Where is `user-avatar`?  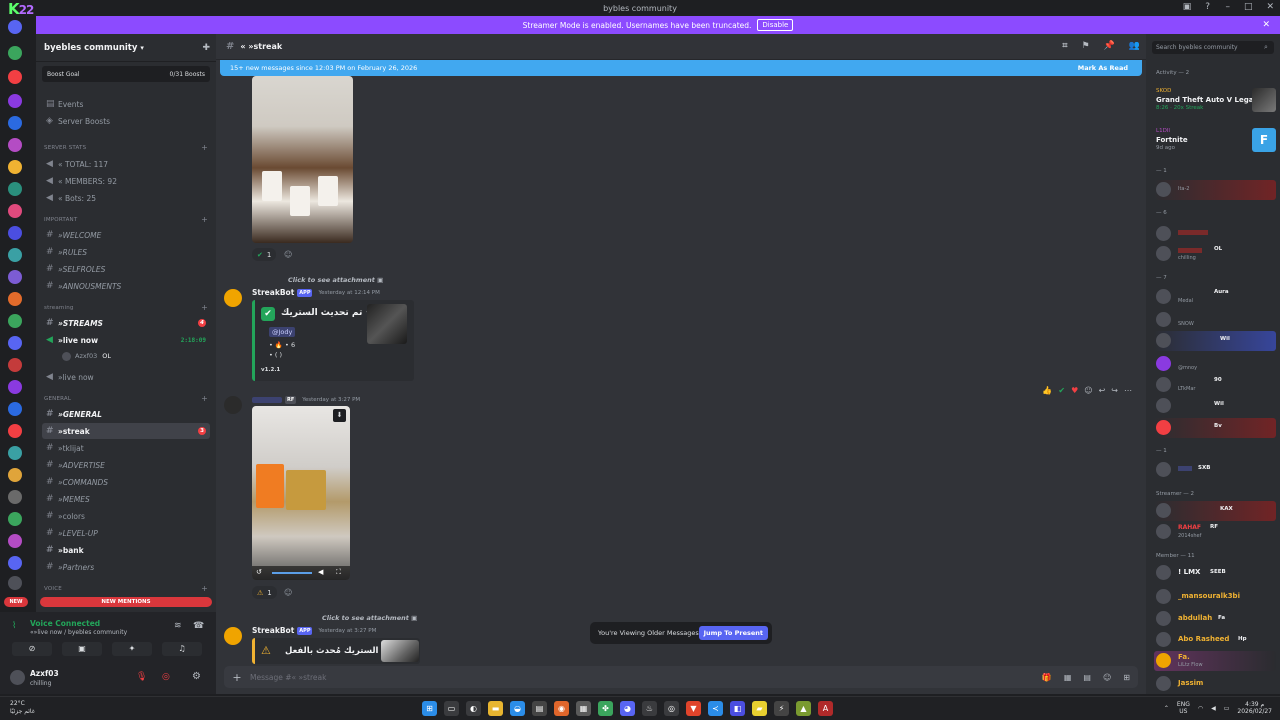 user-avatar is located at coordinates (17, 677).